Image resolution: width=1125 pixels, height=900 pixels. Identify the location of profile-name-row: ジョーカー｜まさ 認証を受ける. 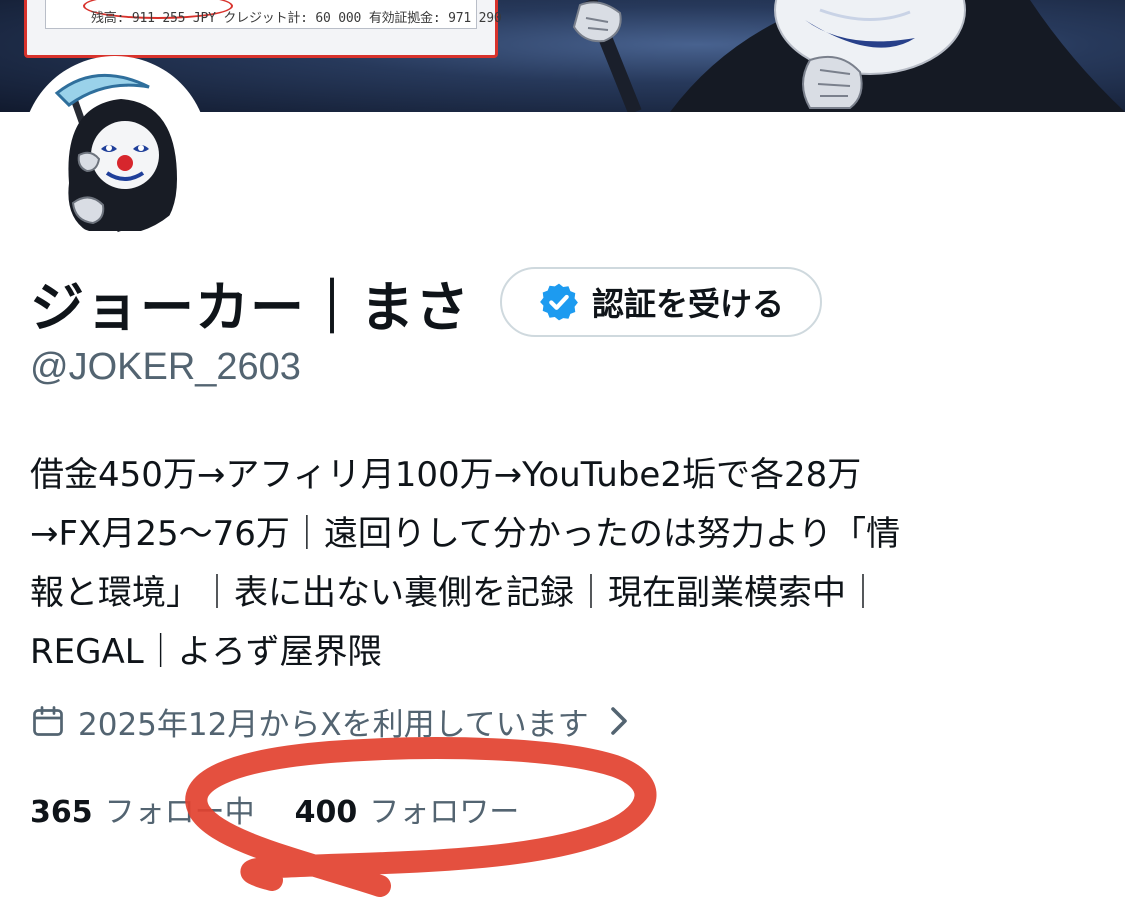
(426, 302).